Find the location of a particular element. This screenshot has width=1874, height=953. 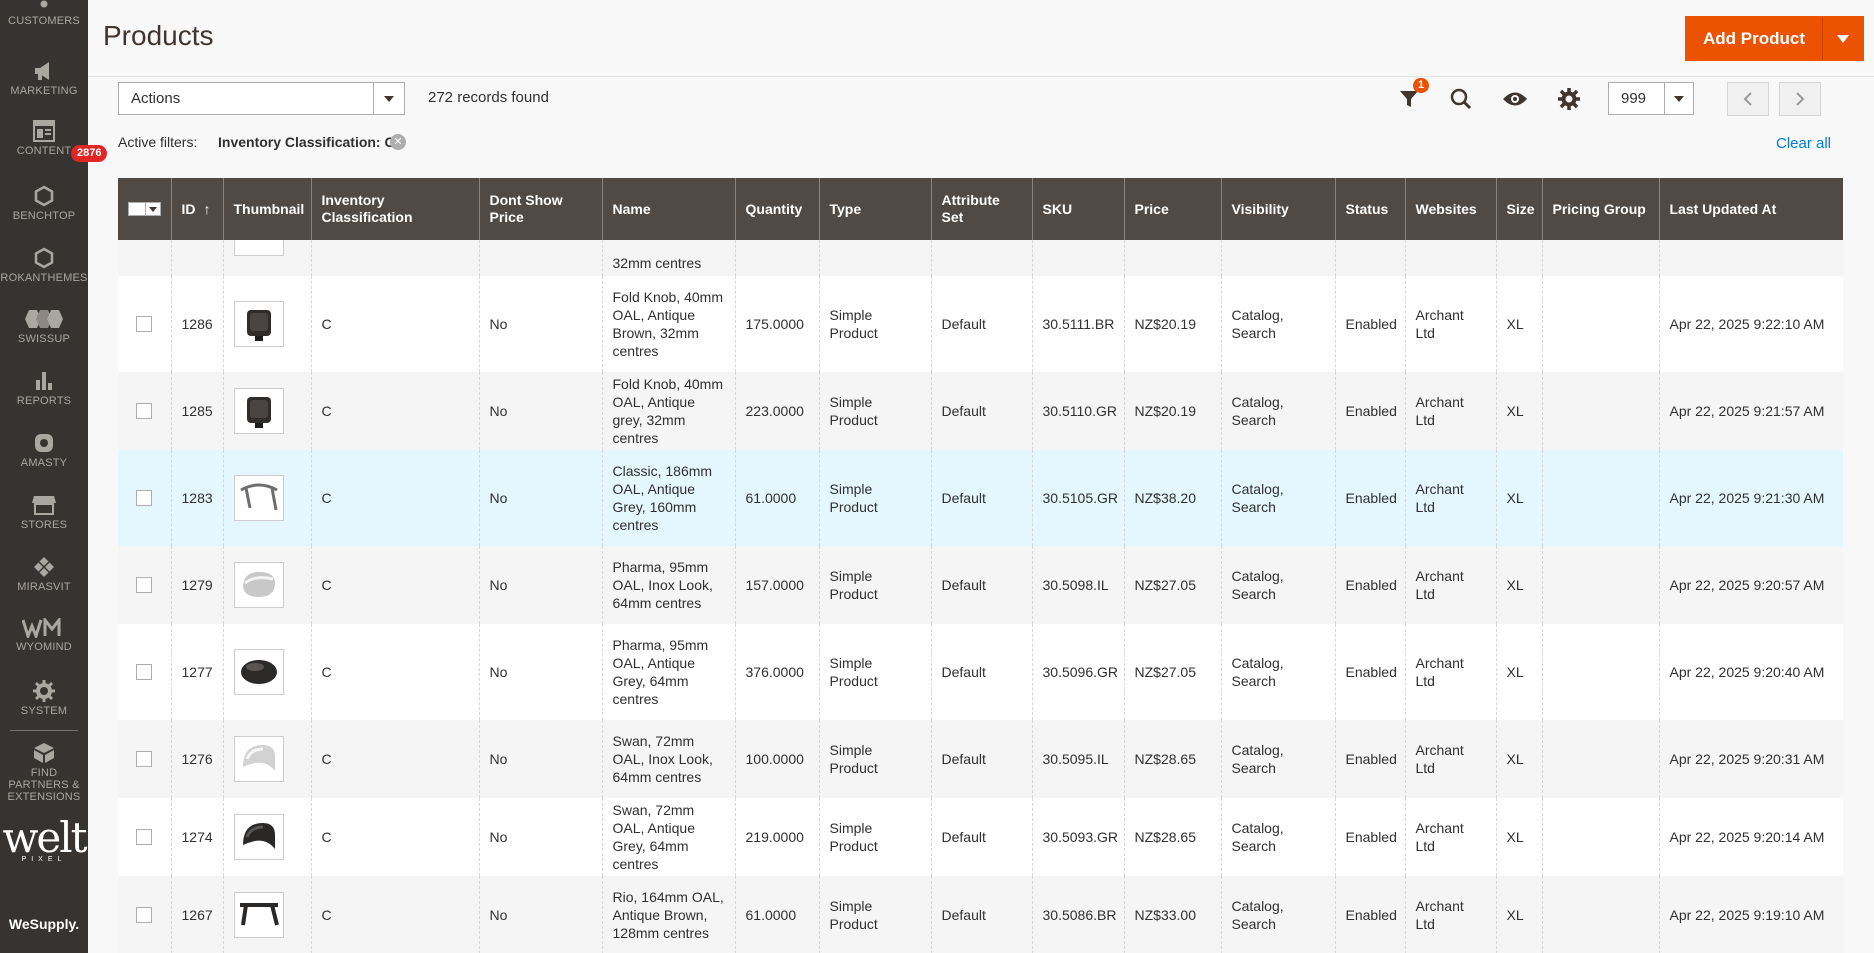

view-button is located at coordinates (1515, 99).